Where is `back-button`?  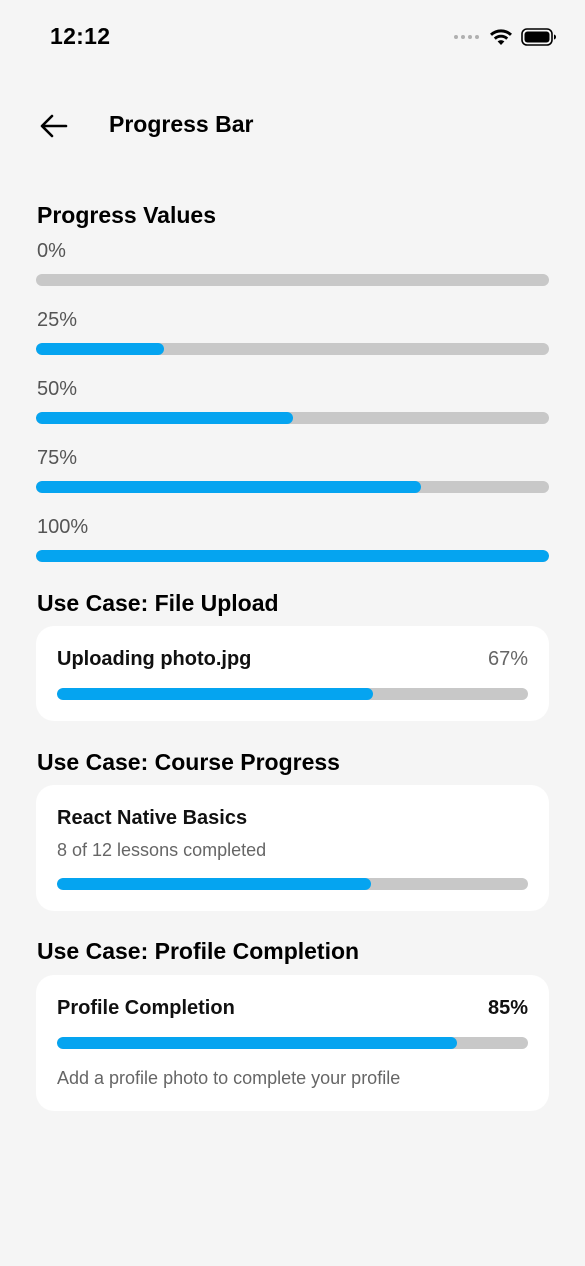 back-button is located at coordinates (54, 126).